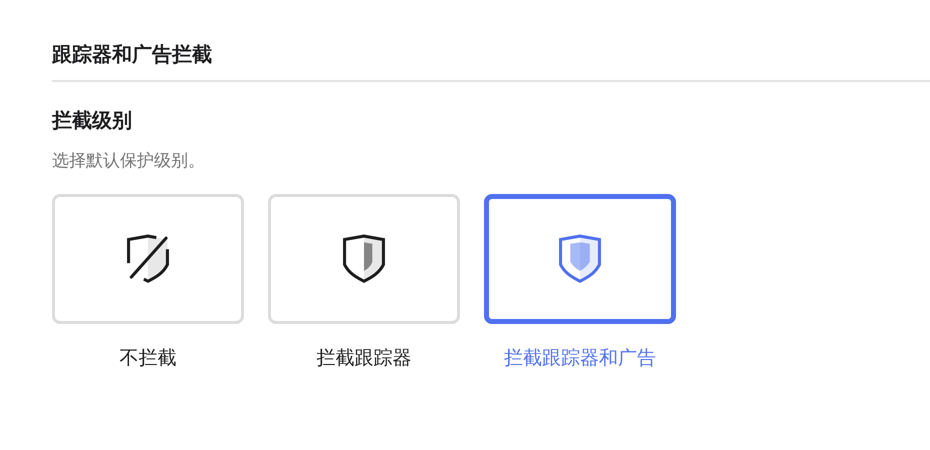 Image resolution: width=930 pixels, height=450 pixels. What do you see at coordinates (364, 358) in the screenshot?
I see `level-option-label: 拦截跟踪器` at bounding box center [364, 358].